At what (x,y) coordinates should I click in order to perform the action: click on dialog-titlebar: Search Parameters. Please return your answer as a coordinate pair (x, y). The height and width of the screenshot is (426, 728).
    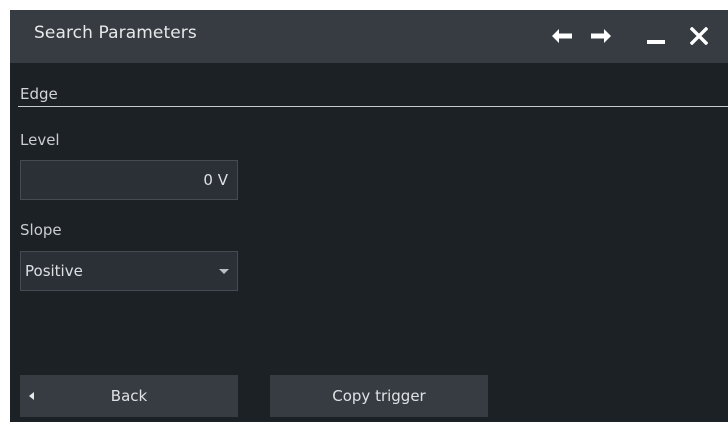
    Looking at the image, I should click on (369, 36).